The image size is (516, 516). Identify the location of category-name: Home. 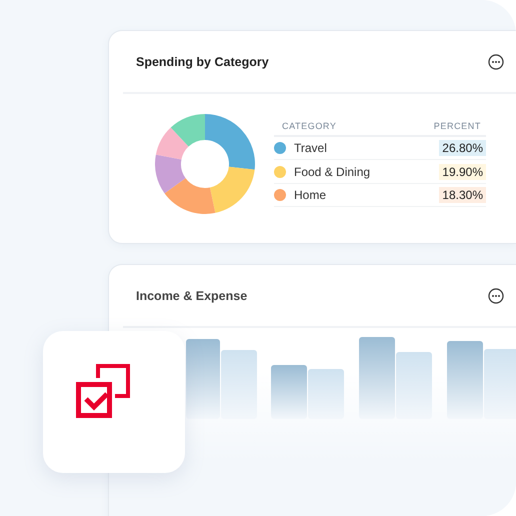
(311, 195).